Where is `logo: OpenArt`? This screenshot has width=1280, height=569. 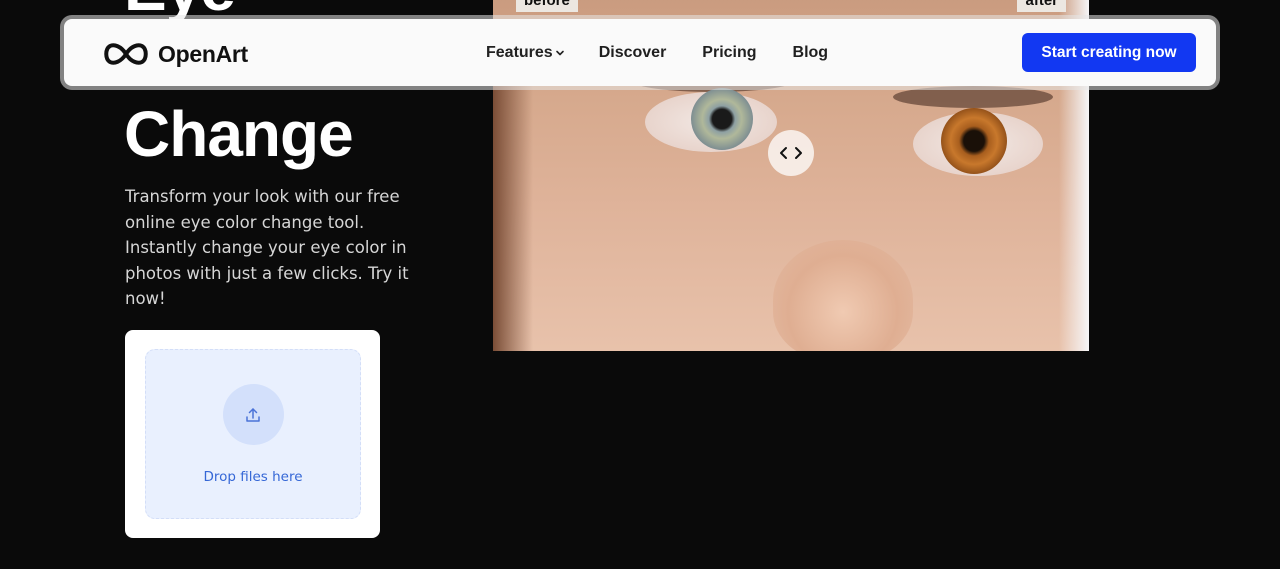 logo: OpenArt is located at coordinates (175, 54).